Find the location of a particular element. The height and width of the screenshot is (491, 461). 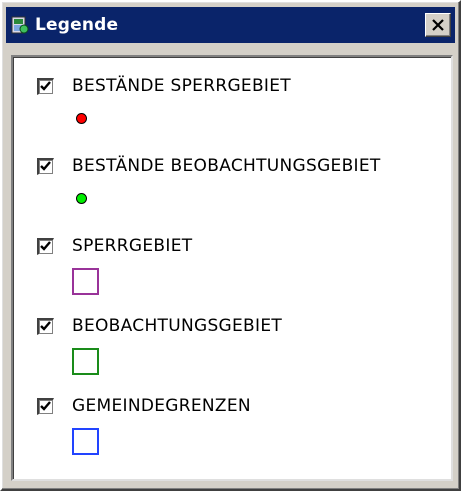

legend-item-label: BESTÄNDE SPERRGEBIET is located at coordinates (181, 86).